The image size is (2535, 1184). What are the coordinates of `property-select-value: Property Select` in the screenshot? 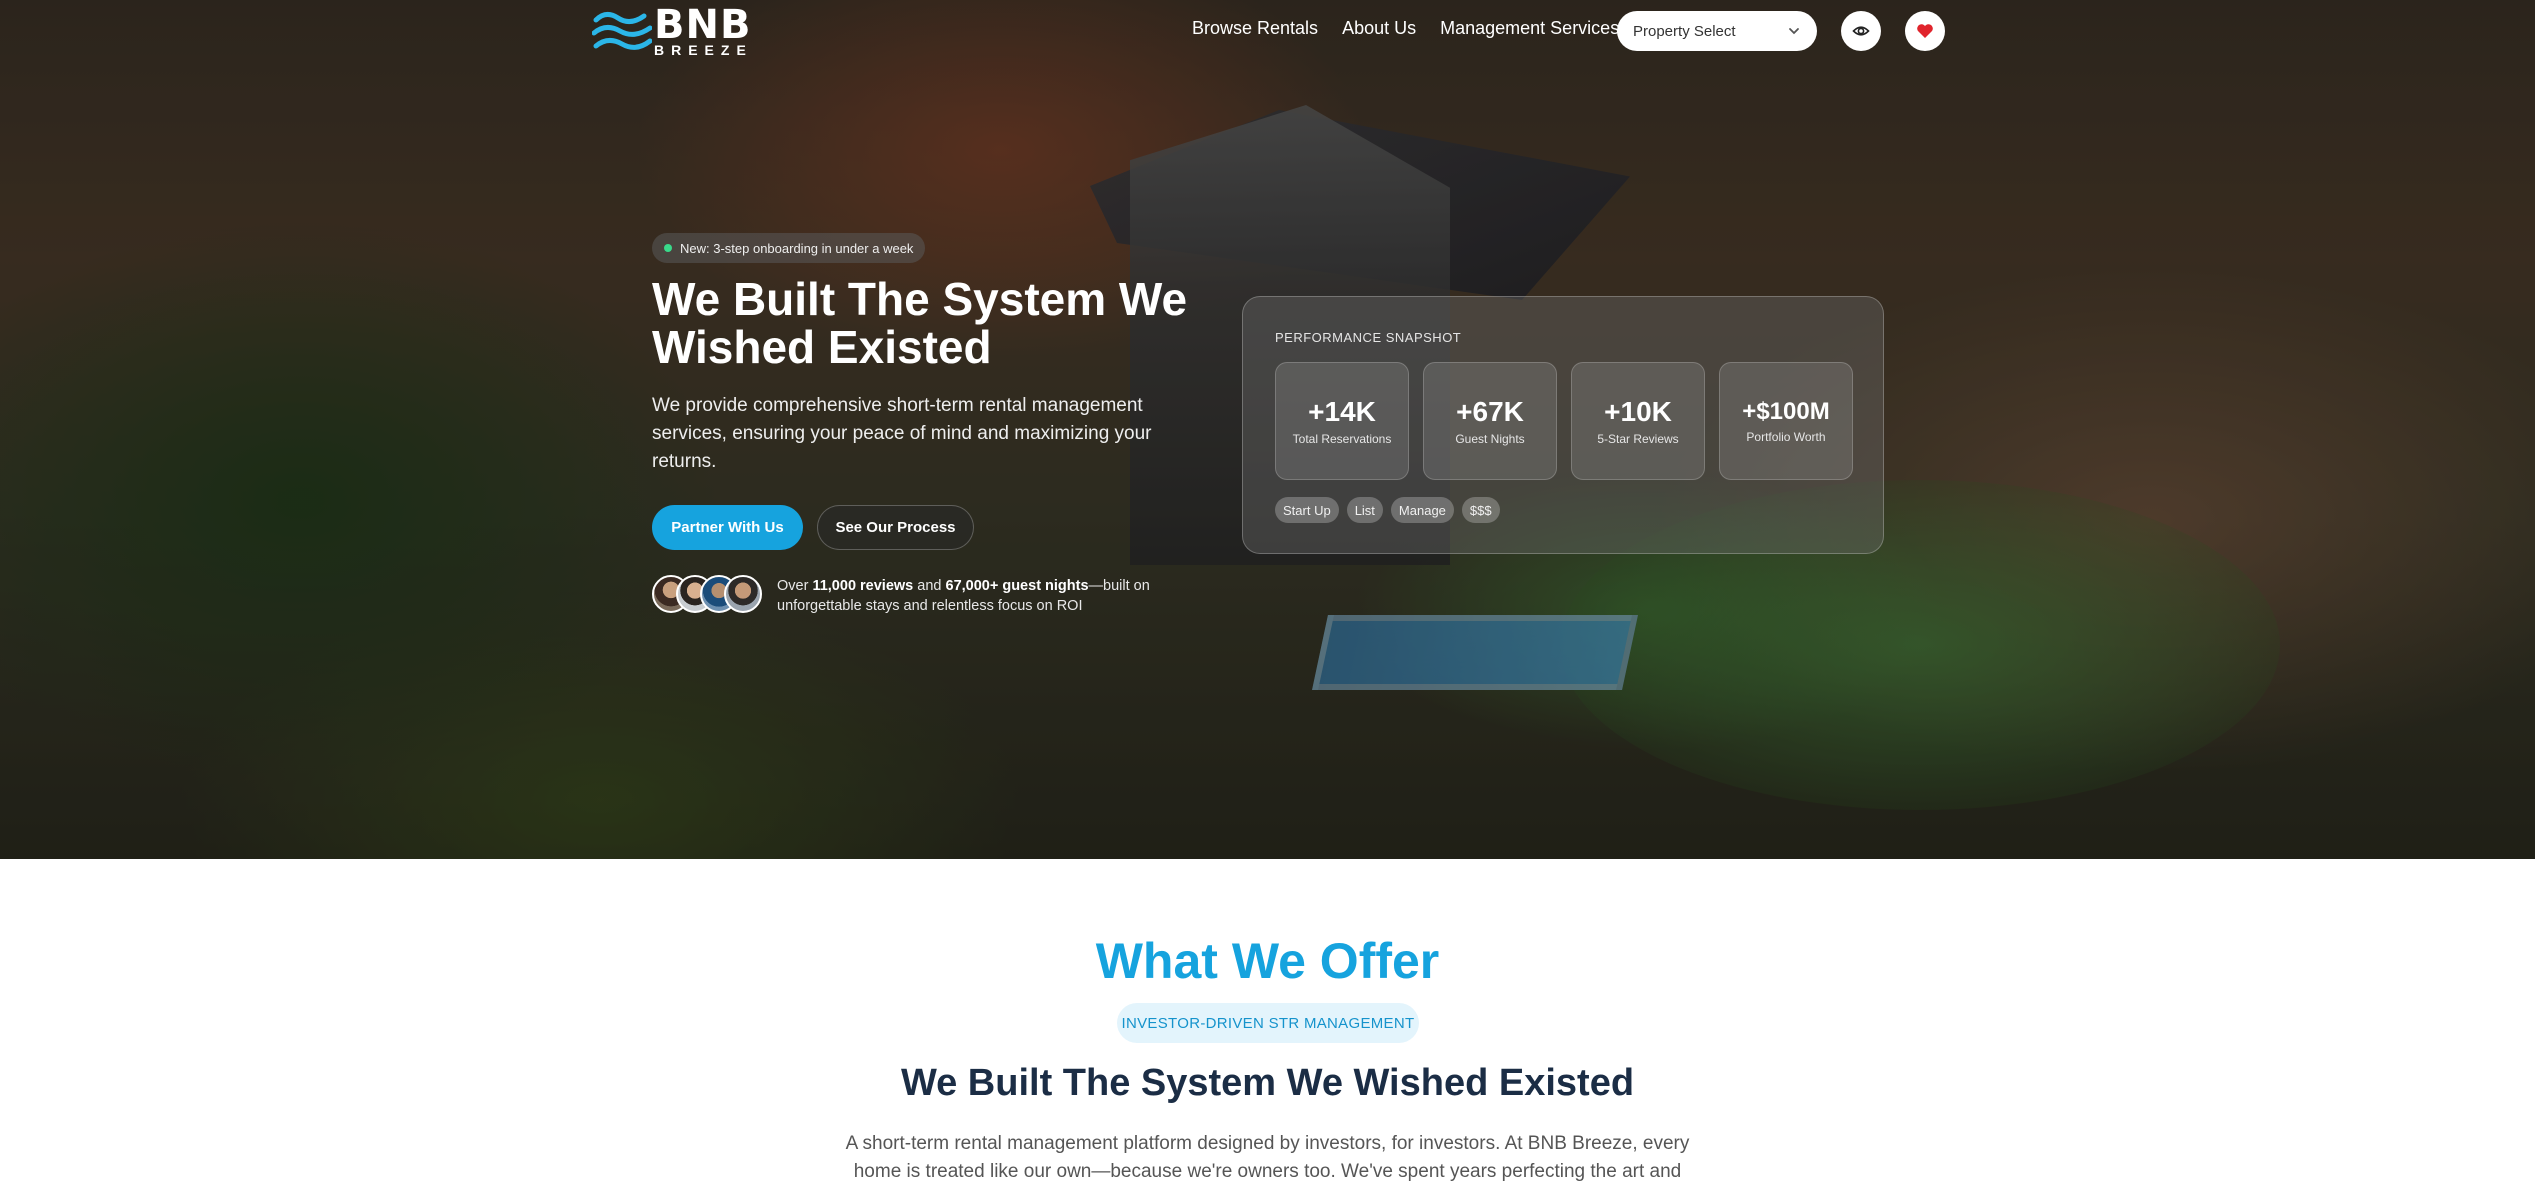 It's located at (1684, 31).